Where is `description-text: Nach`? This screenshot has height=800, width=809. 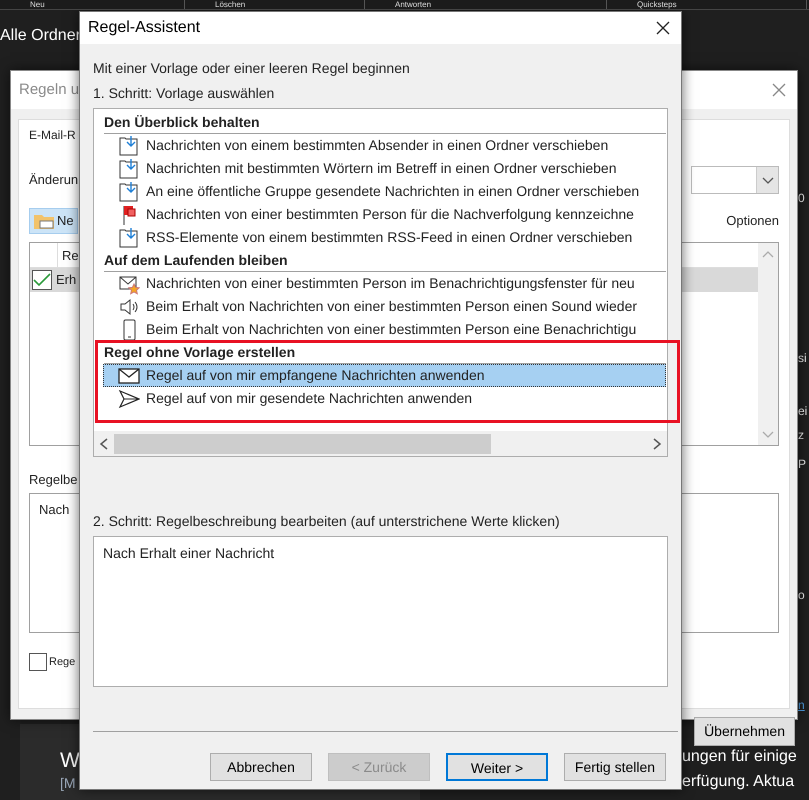
description-text: Nach is located at coordinates (54, 509).